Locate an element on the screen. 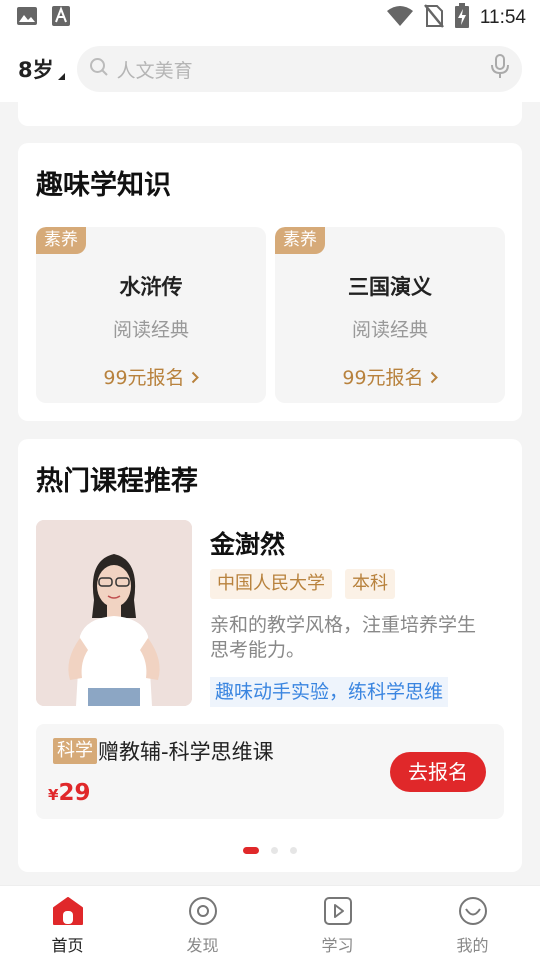 Image resolution: width=540 pixels, height=960 pixels. nav-home: 首页 is located at coordinates (67, 923).